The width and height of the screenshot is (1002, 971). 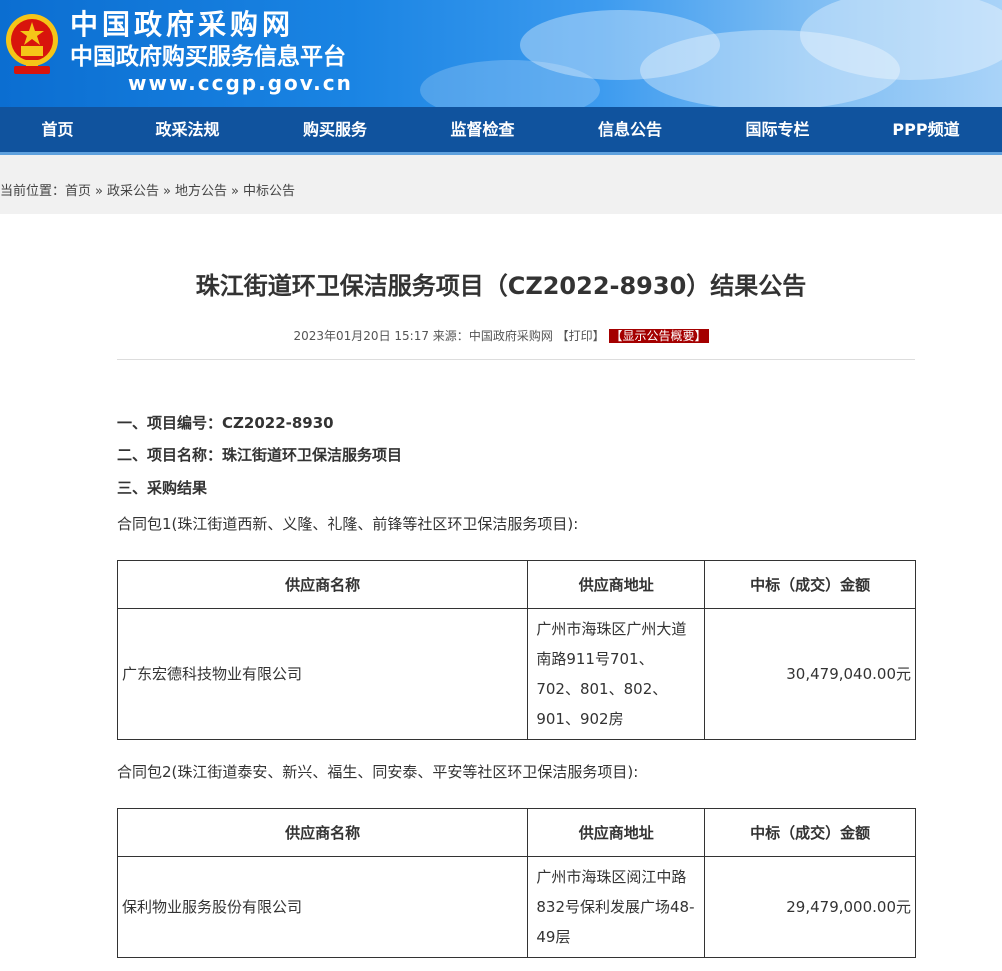 What do you see at coordinates (348, 524) in the screenshot?
I see `package-1-label: 合同包1(珠江街道西新、义隆、礼隆、前锋等社区环卫保洁服务项目):` at bounding box center [348, 524].